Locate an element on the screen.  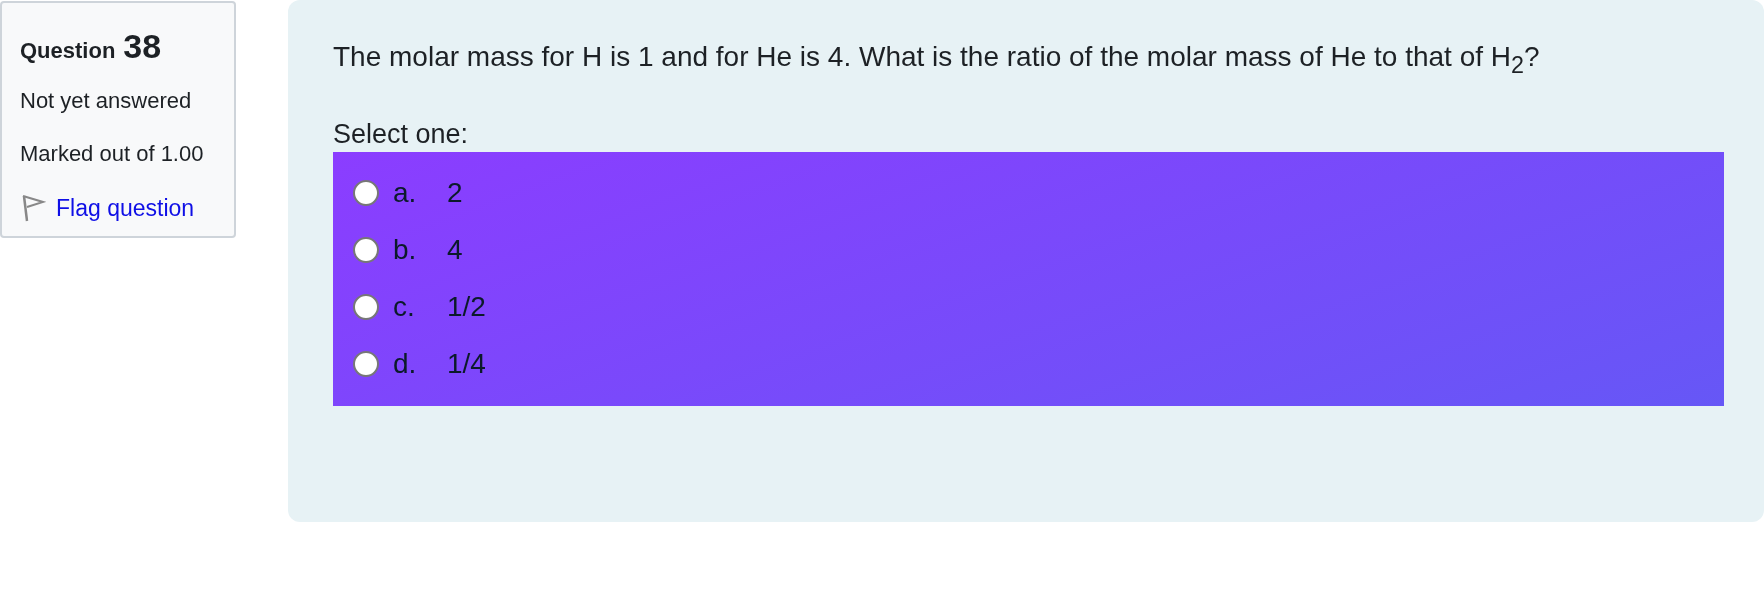
flag-icon is located at coordinates (33, 208).